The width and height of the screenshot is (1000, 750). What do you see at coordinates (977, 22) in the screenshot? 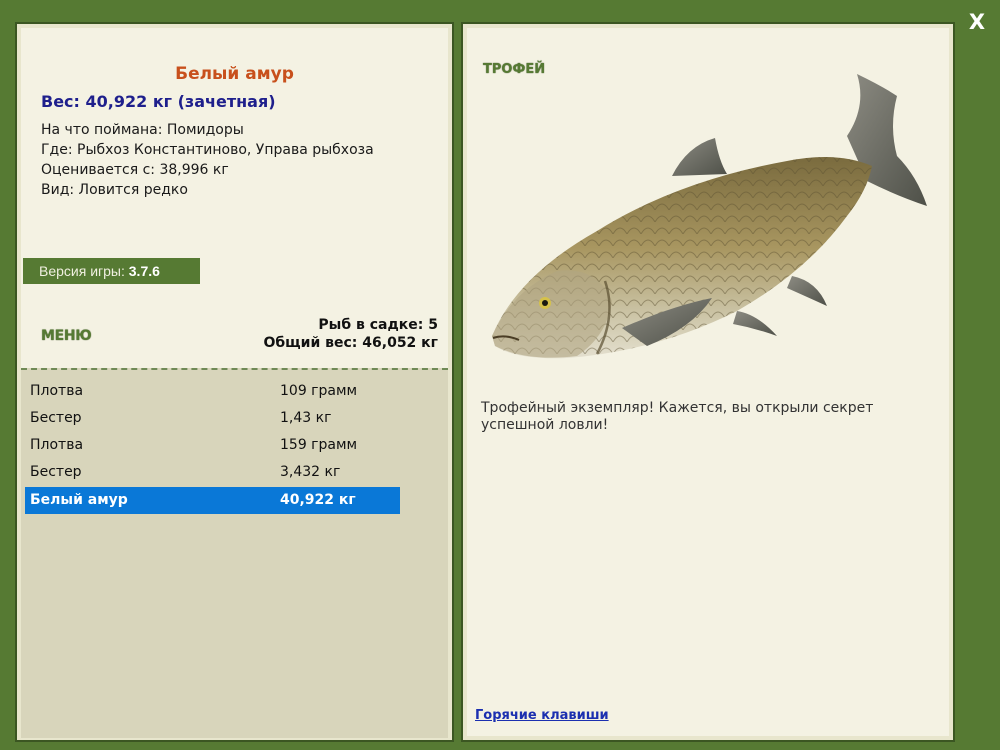
I see `close-button: X` at bounding box center [977, 22].